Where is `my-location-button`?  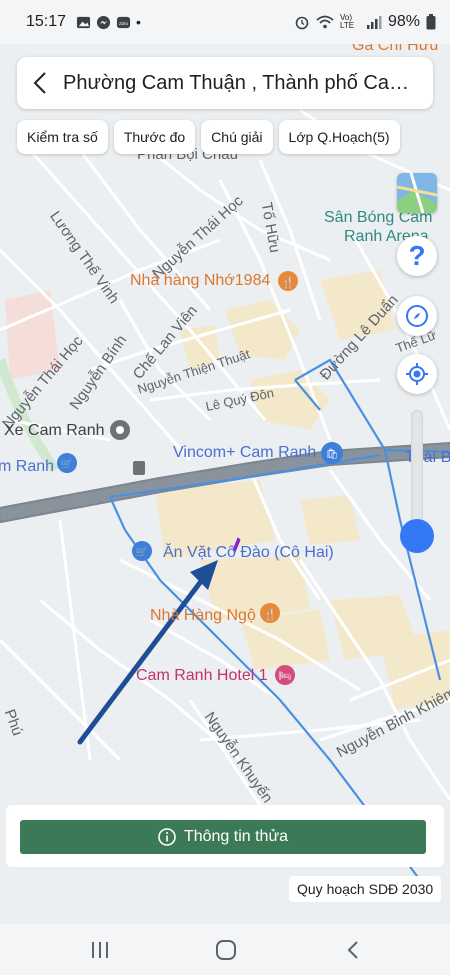
my-location-button is located at coordinates (417, 374).